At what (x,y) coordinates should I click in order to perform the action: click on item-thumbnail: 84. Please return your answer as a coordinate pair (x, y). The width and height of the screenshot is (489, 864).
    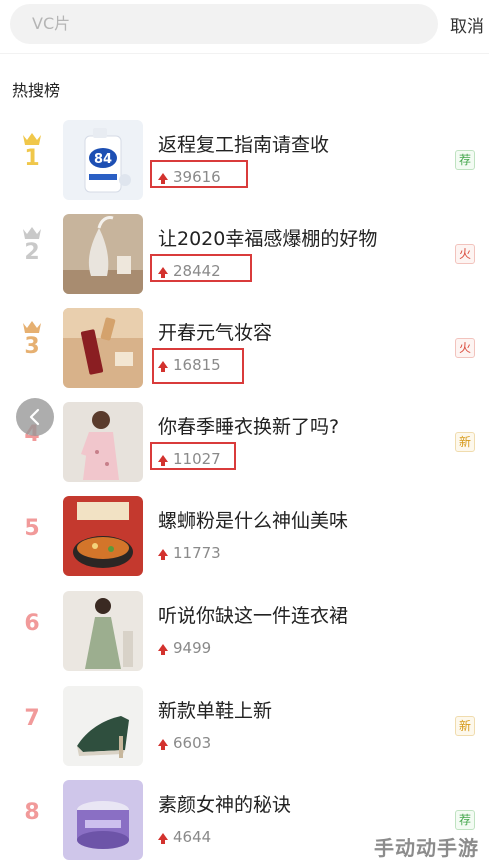
    Looking at the image, I should click on (103, 160).